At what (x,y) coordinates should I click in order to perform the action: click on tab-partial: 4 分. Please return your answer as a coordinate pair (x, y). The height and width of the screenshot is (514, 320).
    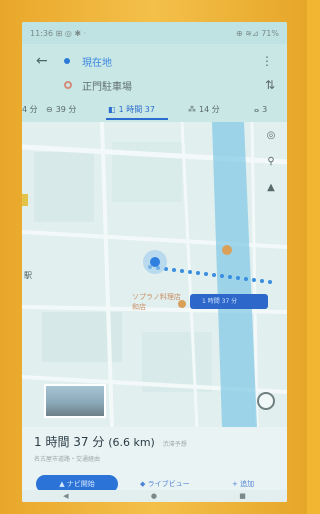
    Looking at the image, I should click on (30, 109).